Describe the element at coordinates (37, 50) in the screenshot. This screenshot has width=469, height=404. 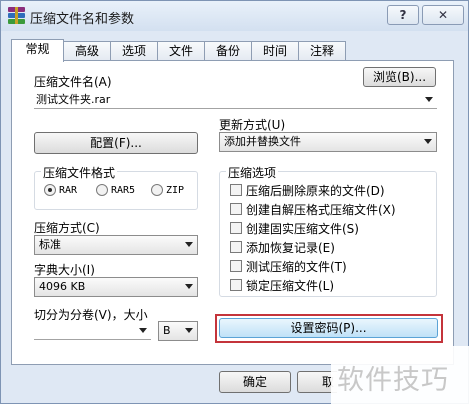
I see `tab-general: 常规` at that location.